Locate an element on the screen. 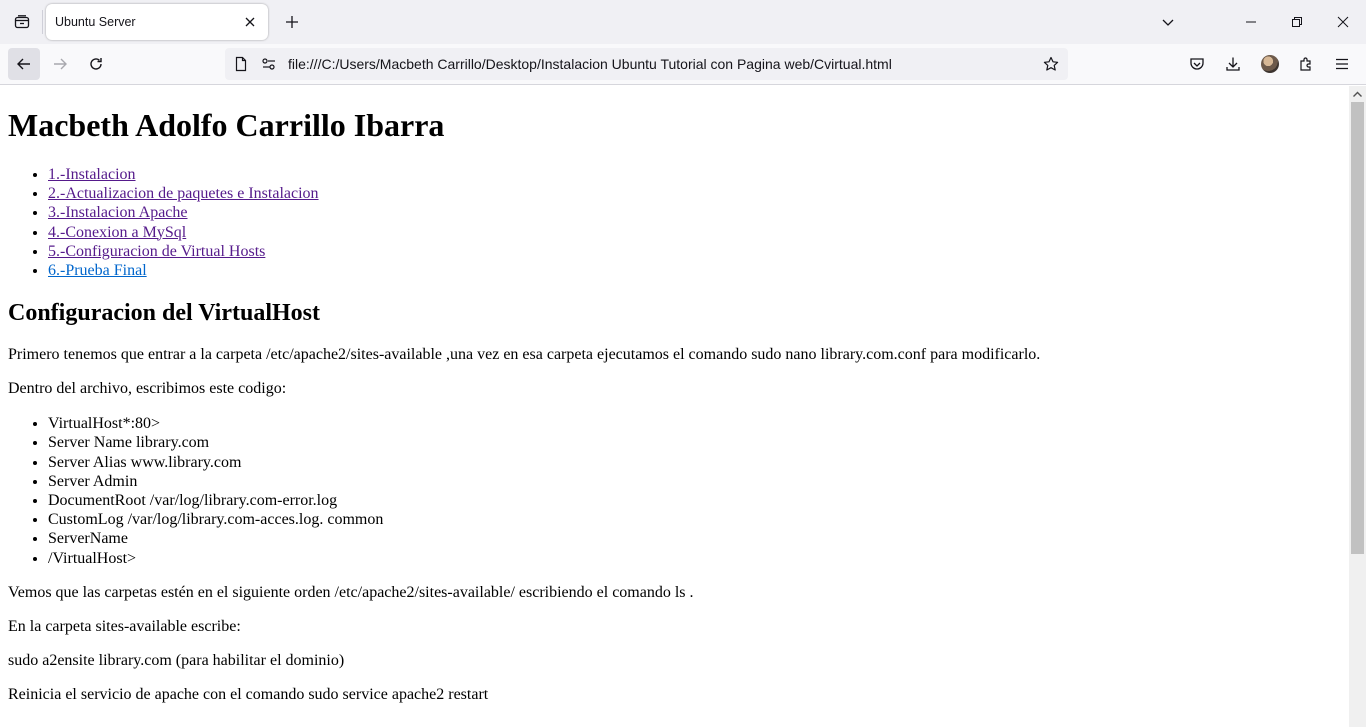 Image resolution: width=1366 pixels, height=727 pixels. code-list-item: Server Name library.com is located at coordinates (694, 442).